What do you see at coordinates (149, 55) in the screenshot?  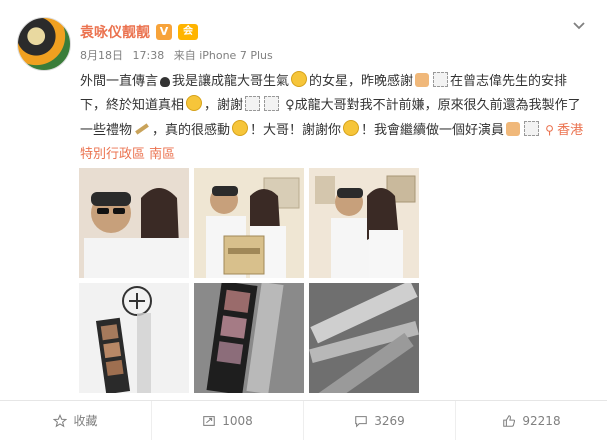 I see `post-time: 17:38` at bounding box center [149, 55].